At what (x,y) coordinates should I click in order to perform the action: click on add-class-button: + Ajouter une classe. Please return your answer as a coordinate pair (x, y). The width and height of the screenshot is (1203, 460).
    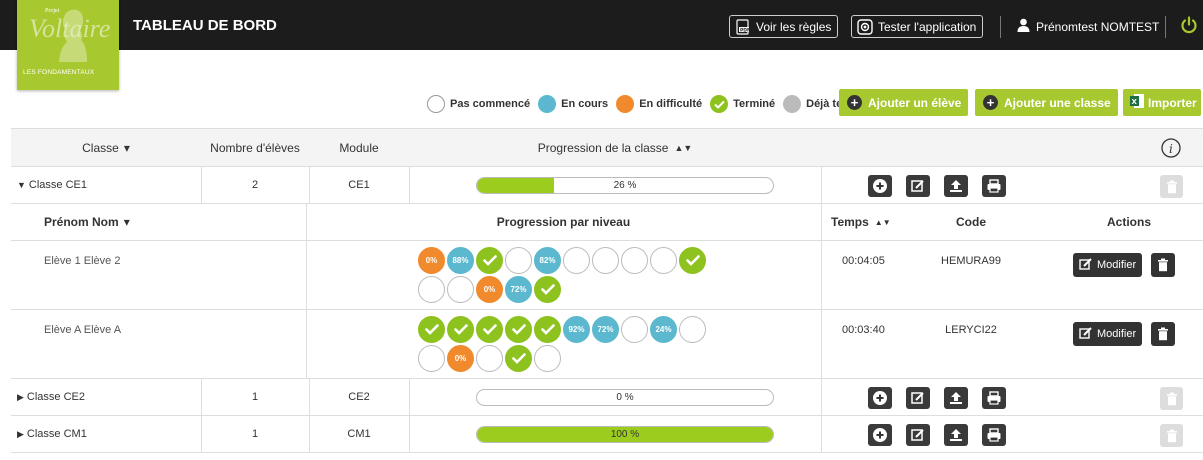
    Looking at the image, I should click on (1046, 102).